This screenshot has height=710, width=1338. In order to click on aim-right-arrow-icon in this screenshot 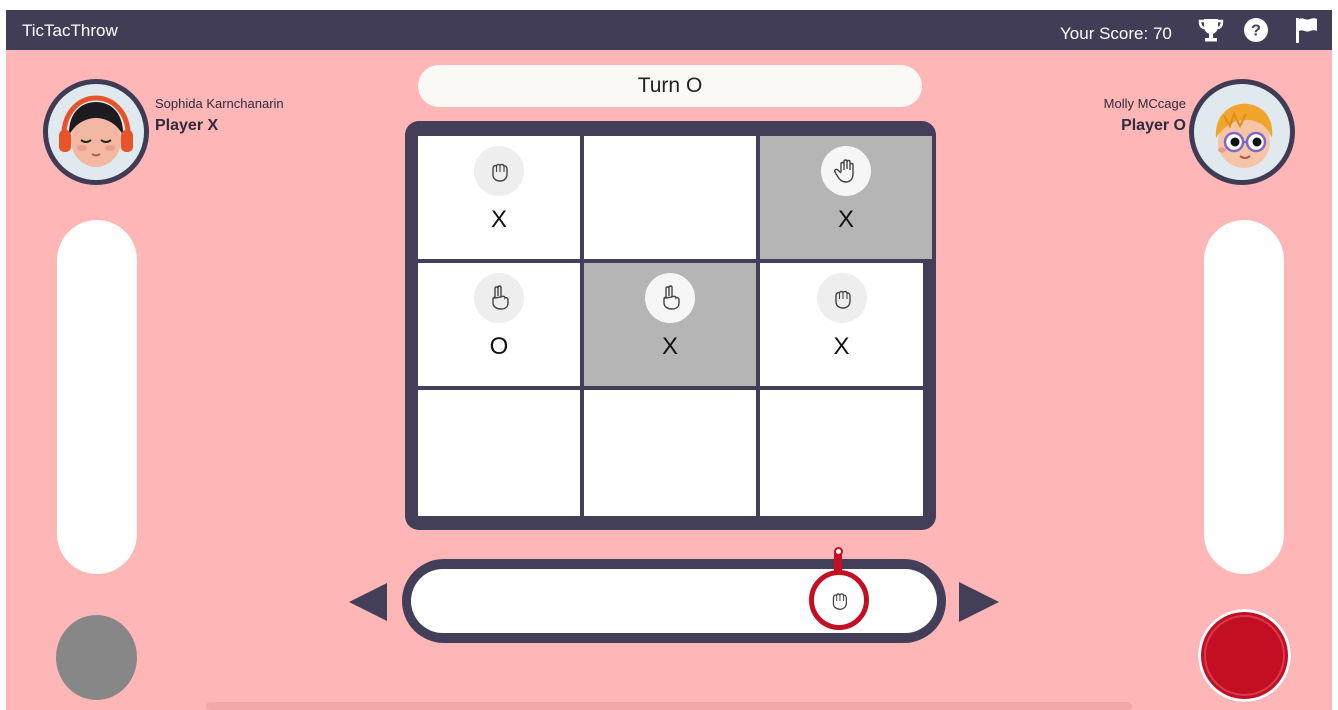, I will do `click(979, 602)`.